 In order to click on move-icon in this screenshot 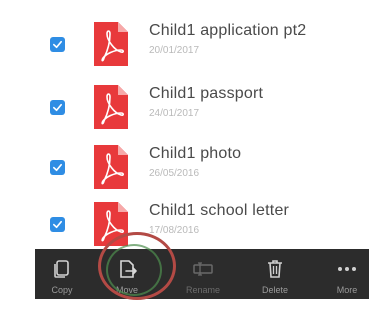, I will do `click(127, 269)`.